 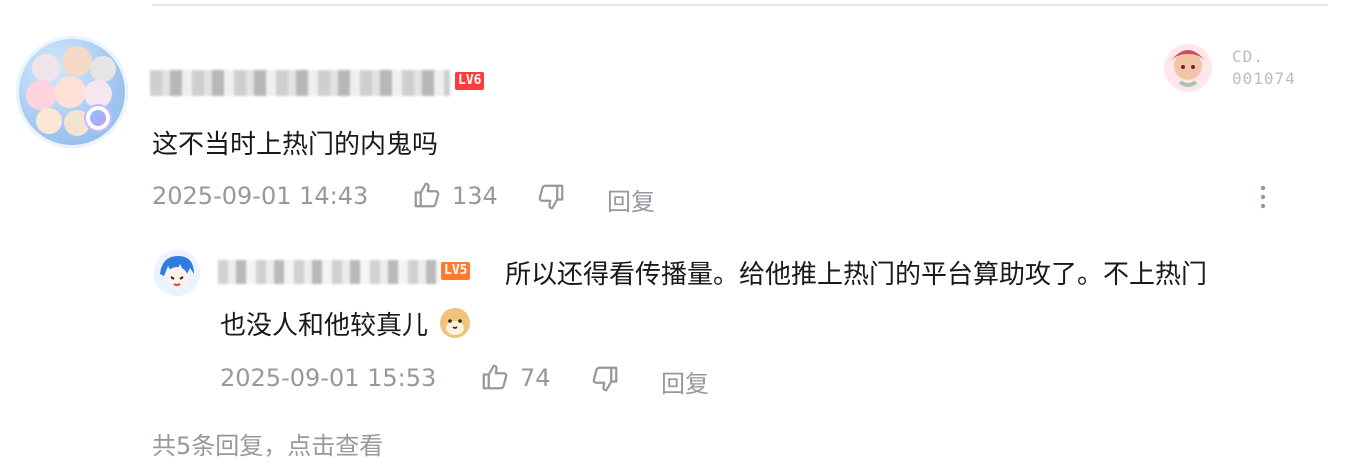 What do you see at coordinates (685, 381) in the screenshot?
I see `reply-reply-button: 回复` at bounding box center [685, 381].